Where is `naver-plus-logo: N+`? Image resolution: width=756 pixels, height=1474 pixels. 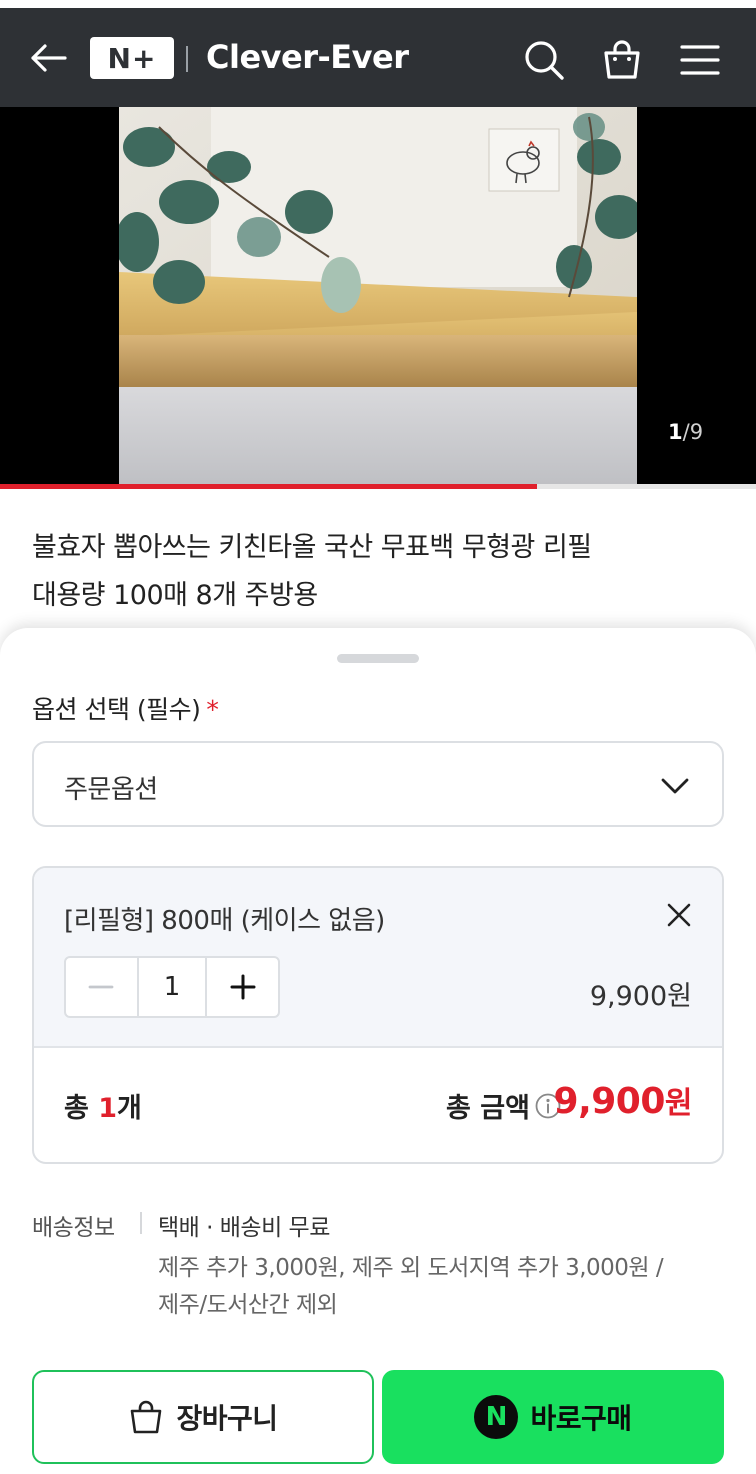 naver-plus-logo: N+ is located at coordinates (132, 58).